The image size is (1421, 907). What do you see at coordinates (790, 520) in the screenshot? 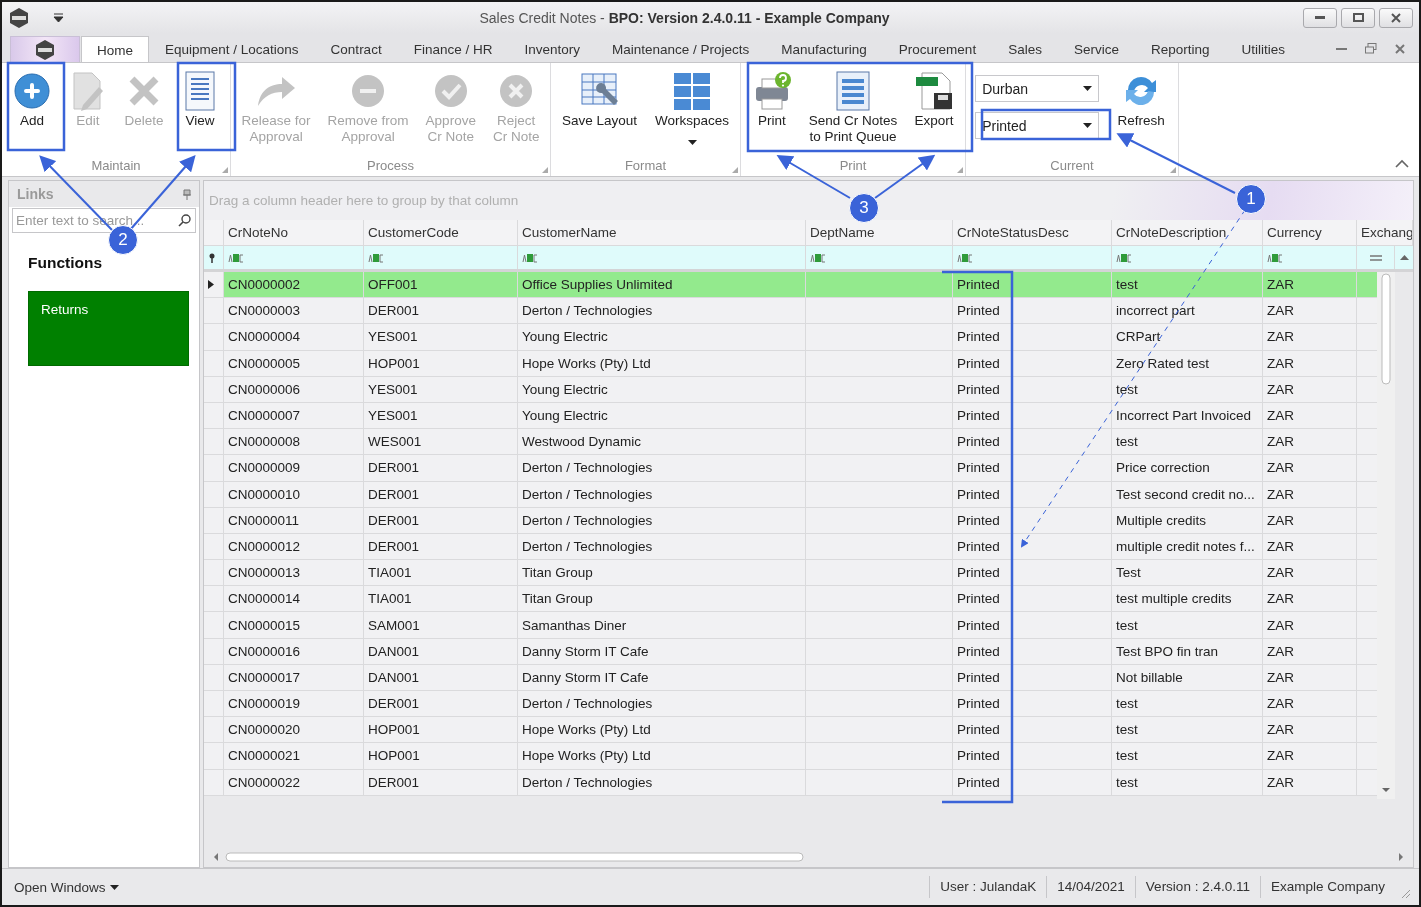
I see `table-row: CN0000011 DER001 Derton / Technologies Printed Multiple credits ZAR` at bounding box center [790, 520].